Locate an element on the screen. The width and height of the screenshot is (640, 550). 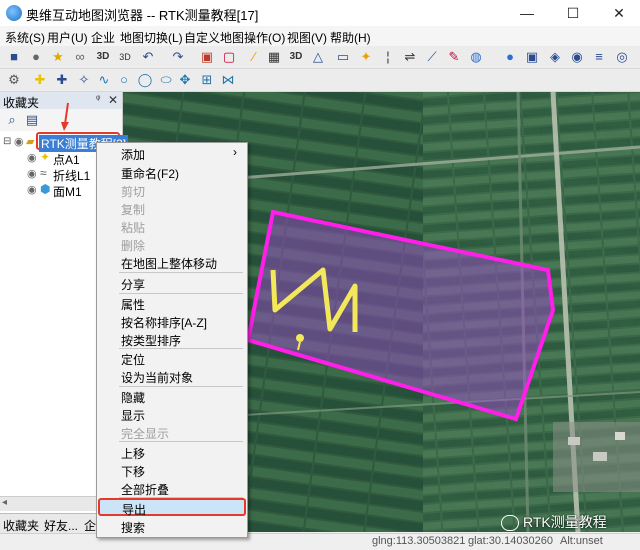
star-icon: ★ is located at coordinates (58, 57).